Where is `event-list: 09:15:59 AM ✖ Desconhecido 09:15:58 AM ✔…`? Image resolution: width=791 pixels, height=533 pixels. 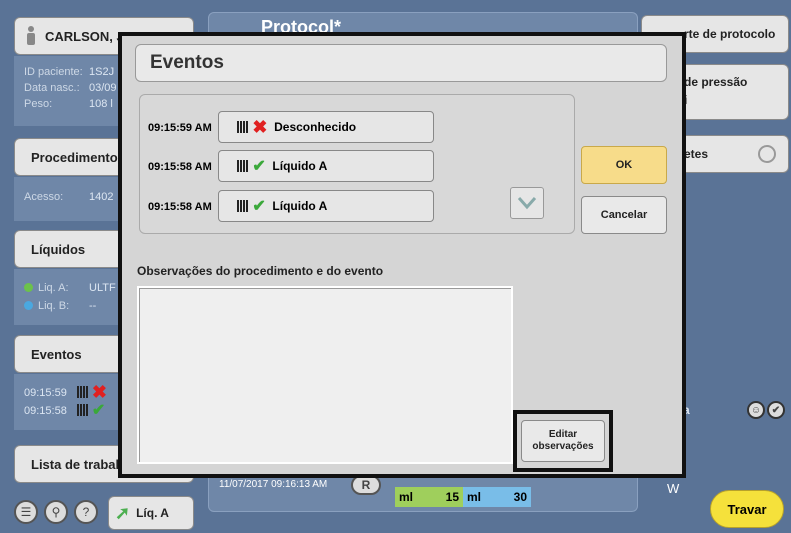 event-list: 09:15:59 AM ✖ Desconhecido 09:15:58 AM ✔… is located at coordinates (357, 164).